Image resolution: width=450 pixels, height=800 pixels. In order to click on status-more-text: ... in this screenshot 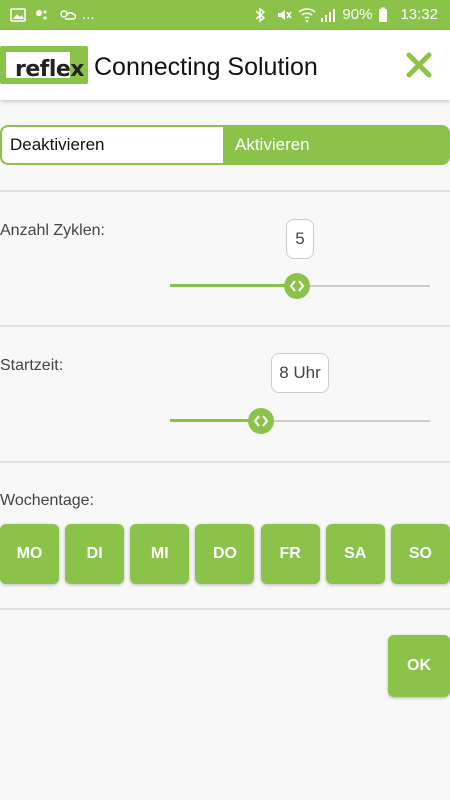, I will do `click(88, 14)`.